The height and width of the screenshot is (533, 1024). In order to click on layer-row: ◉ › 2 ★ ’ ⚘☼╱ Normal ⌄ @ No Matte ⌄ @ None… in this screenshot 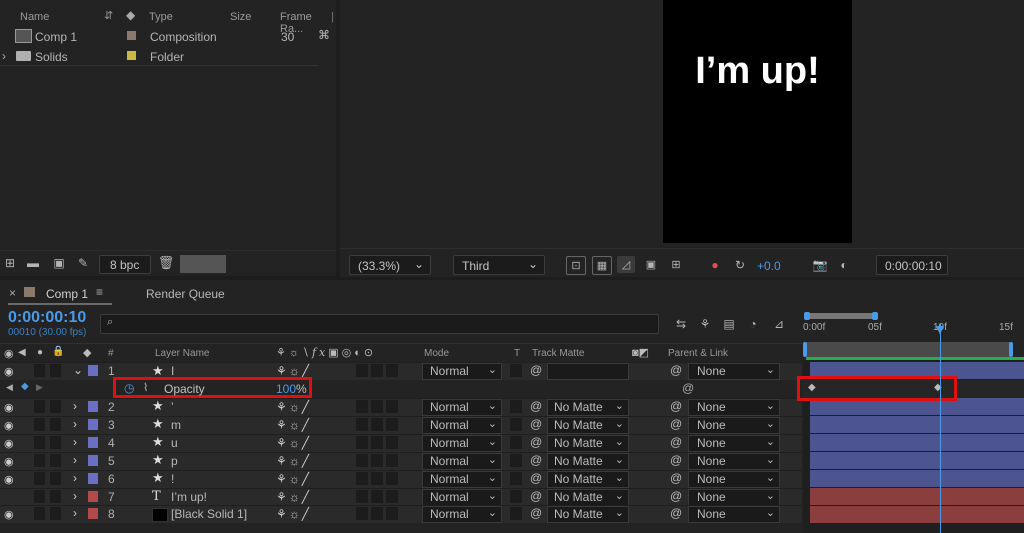, I will do `click(401, 407)`.